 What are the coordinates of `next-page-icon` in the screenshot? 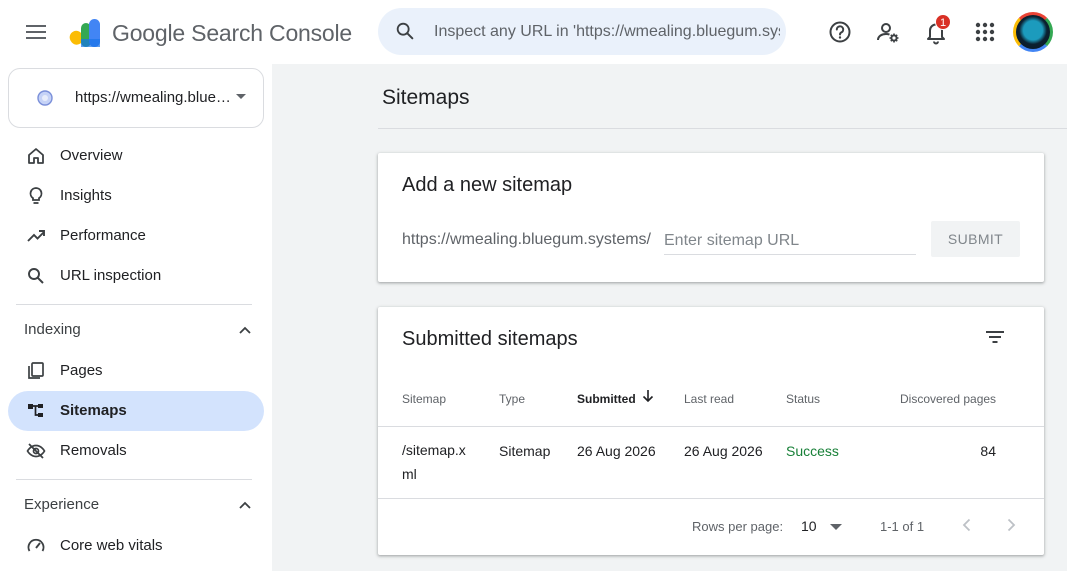 It's located at (1011, 525).